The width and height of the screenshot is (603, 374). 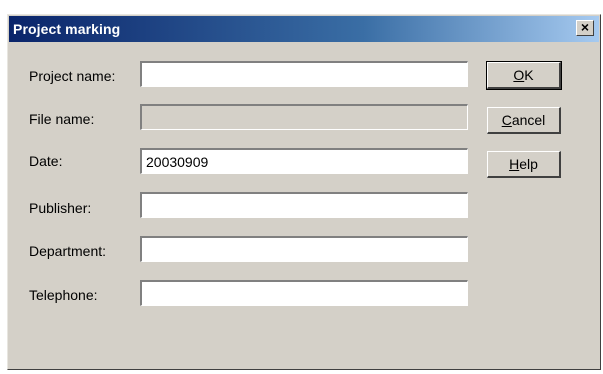 I want to click on title-bar: Project marking ×, so click(x=304, y=29).